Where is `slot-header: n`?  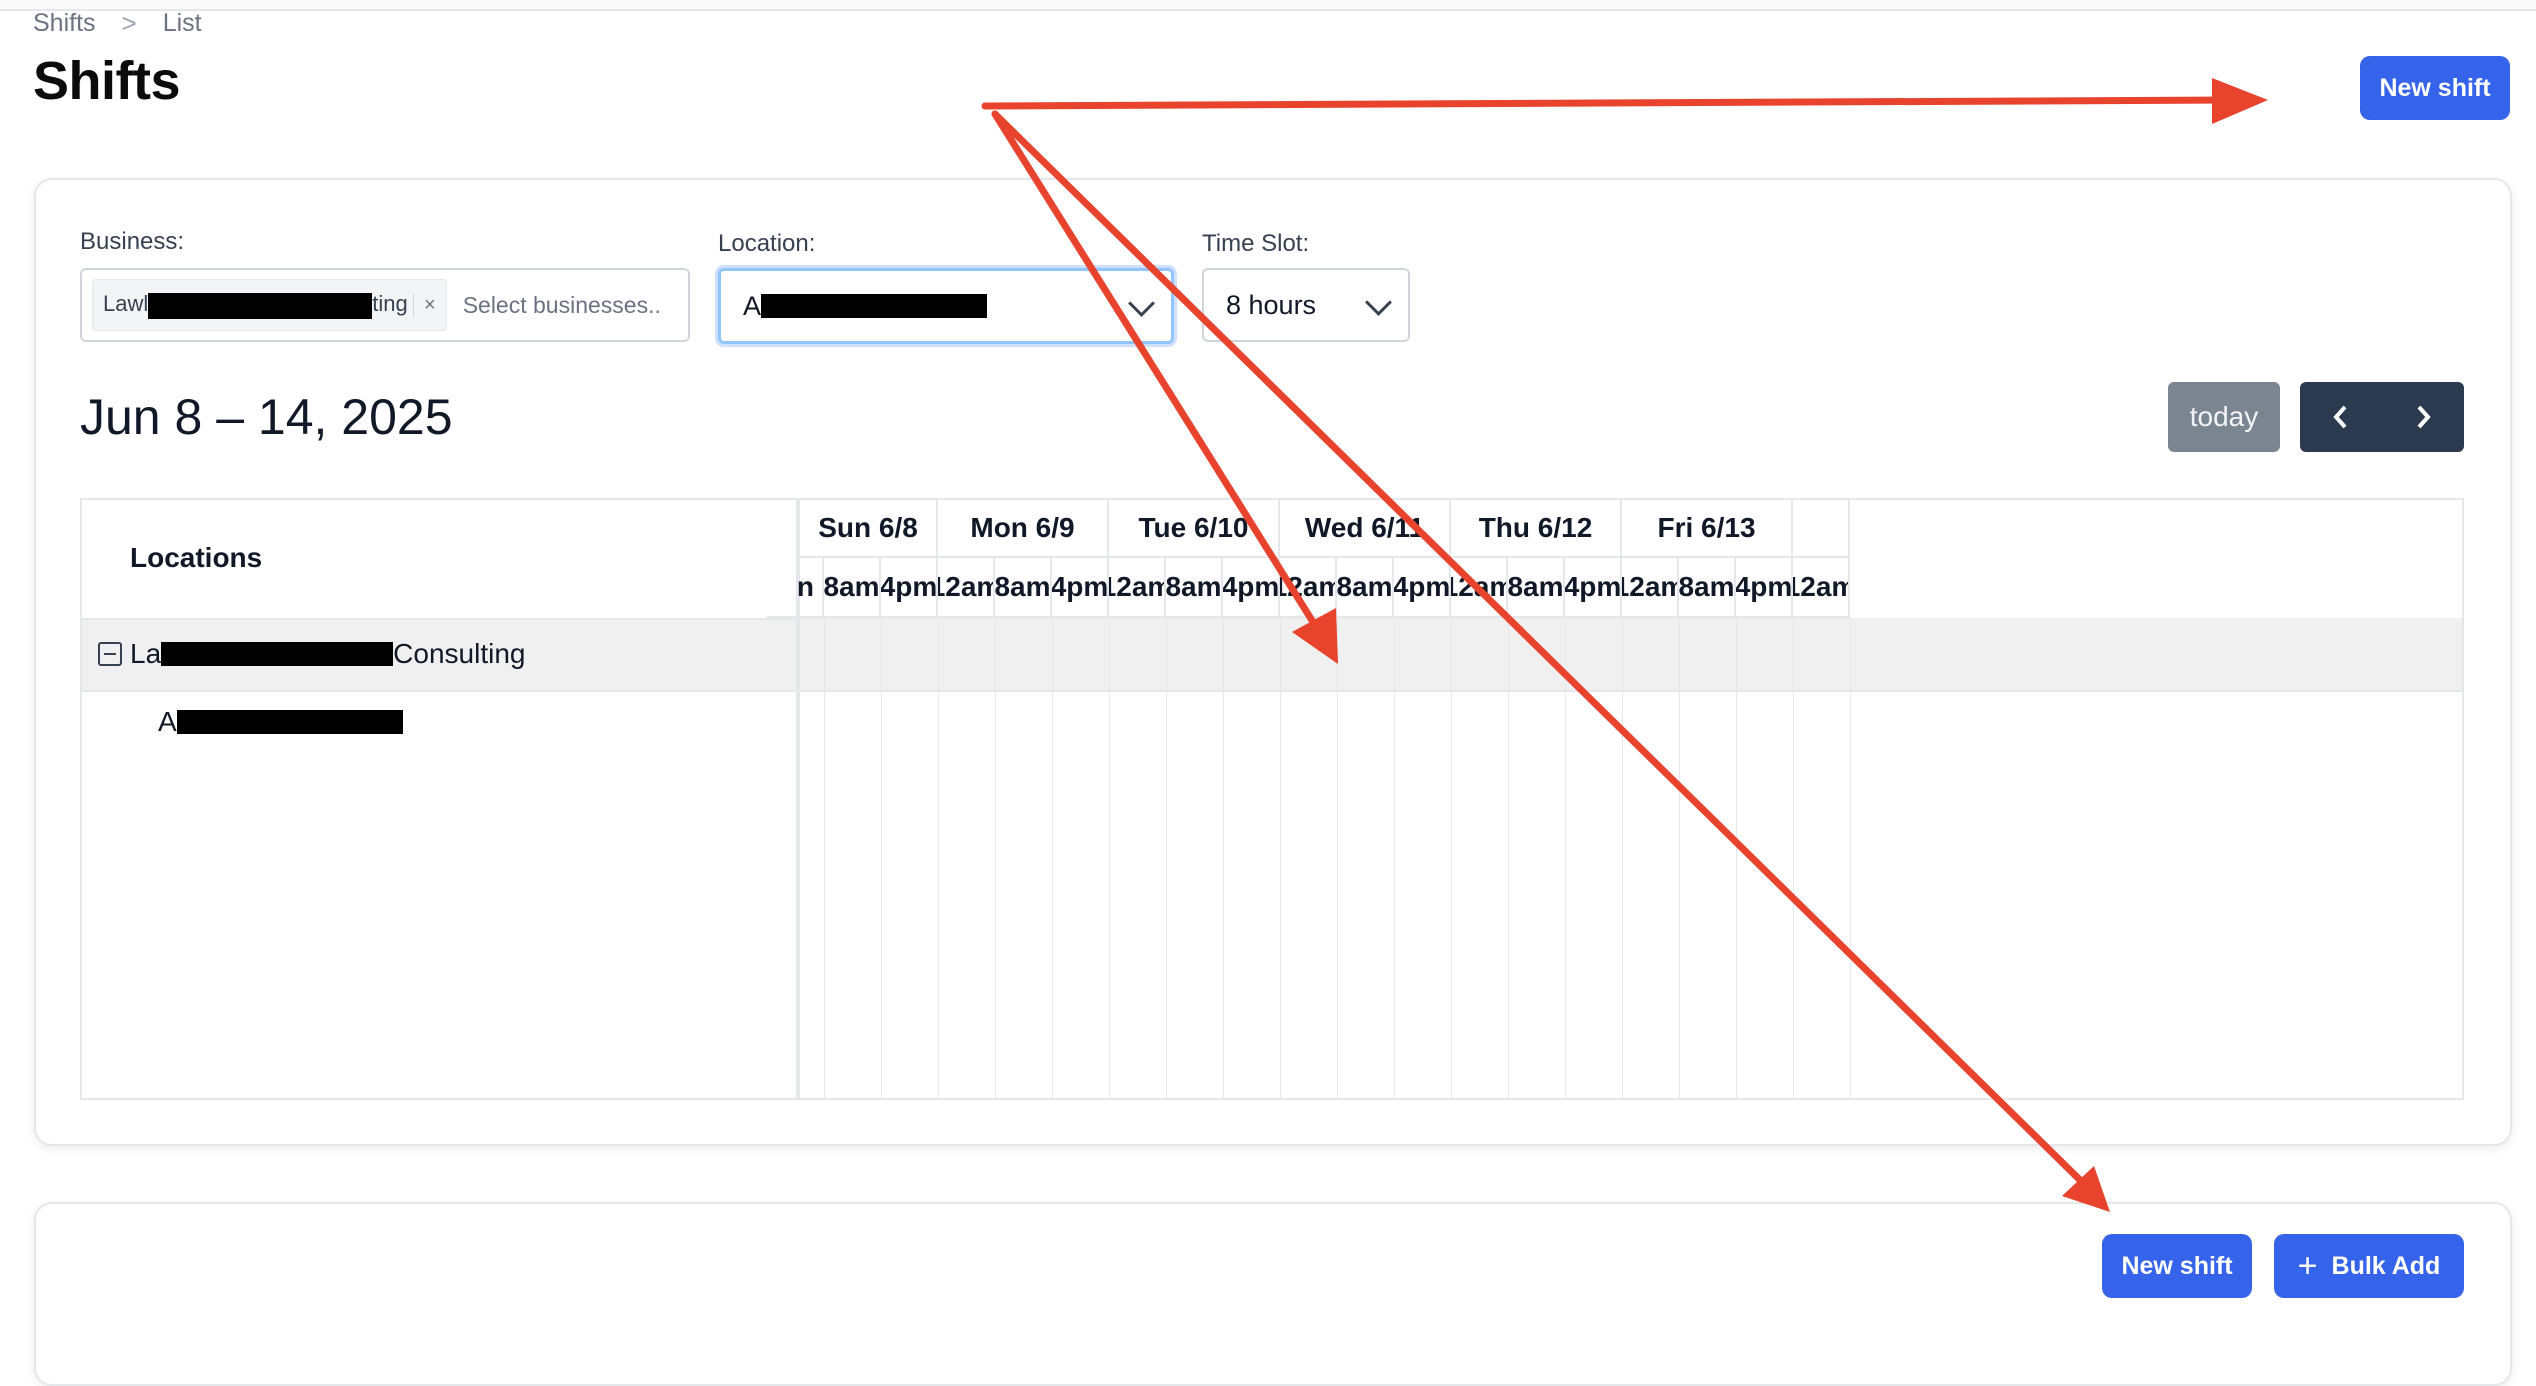
slot-header: n is located at coordinates (795, 588).